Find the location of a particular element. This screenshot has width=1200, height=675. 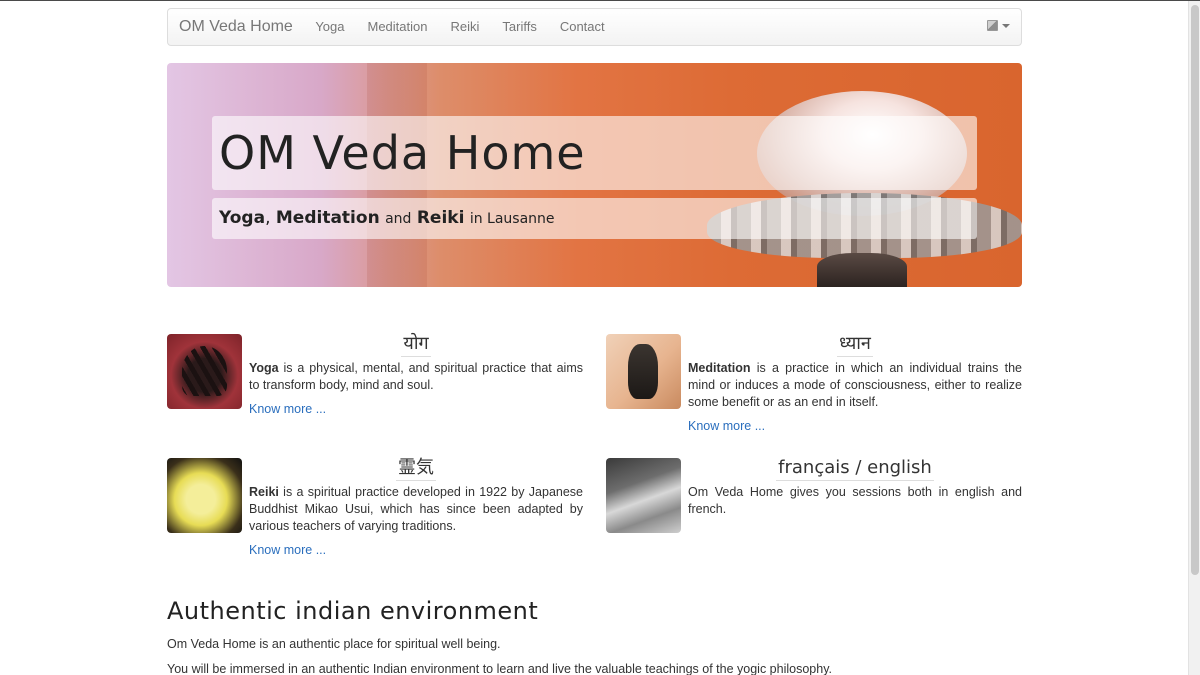

yoga-thumbnail-image is located at coordinates (204, 371).